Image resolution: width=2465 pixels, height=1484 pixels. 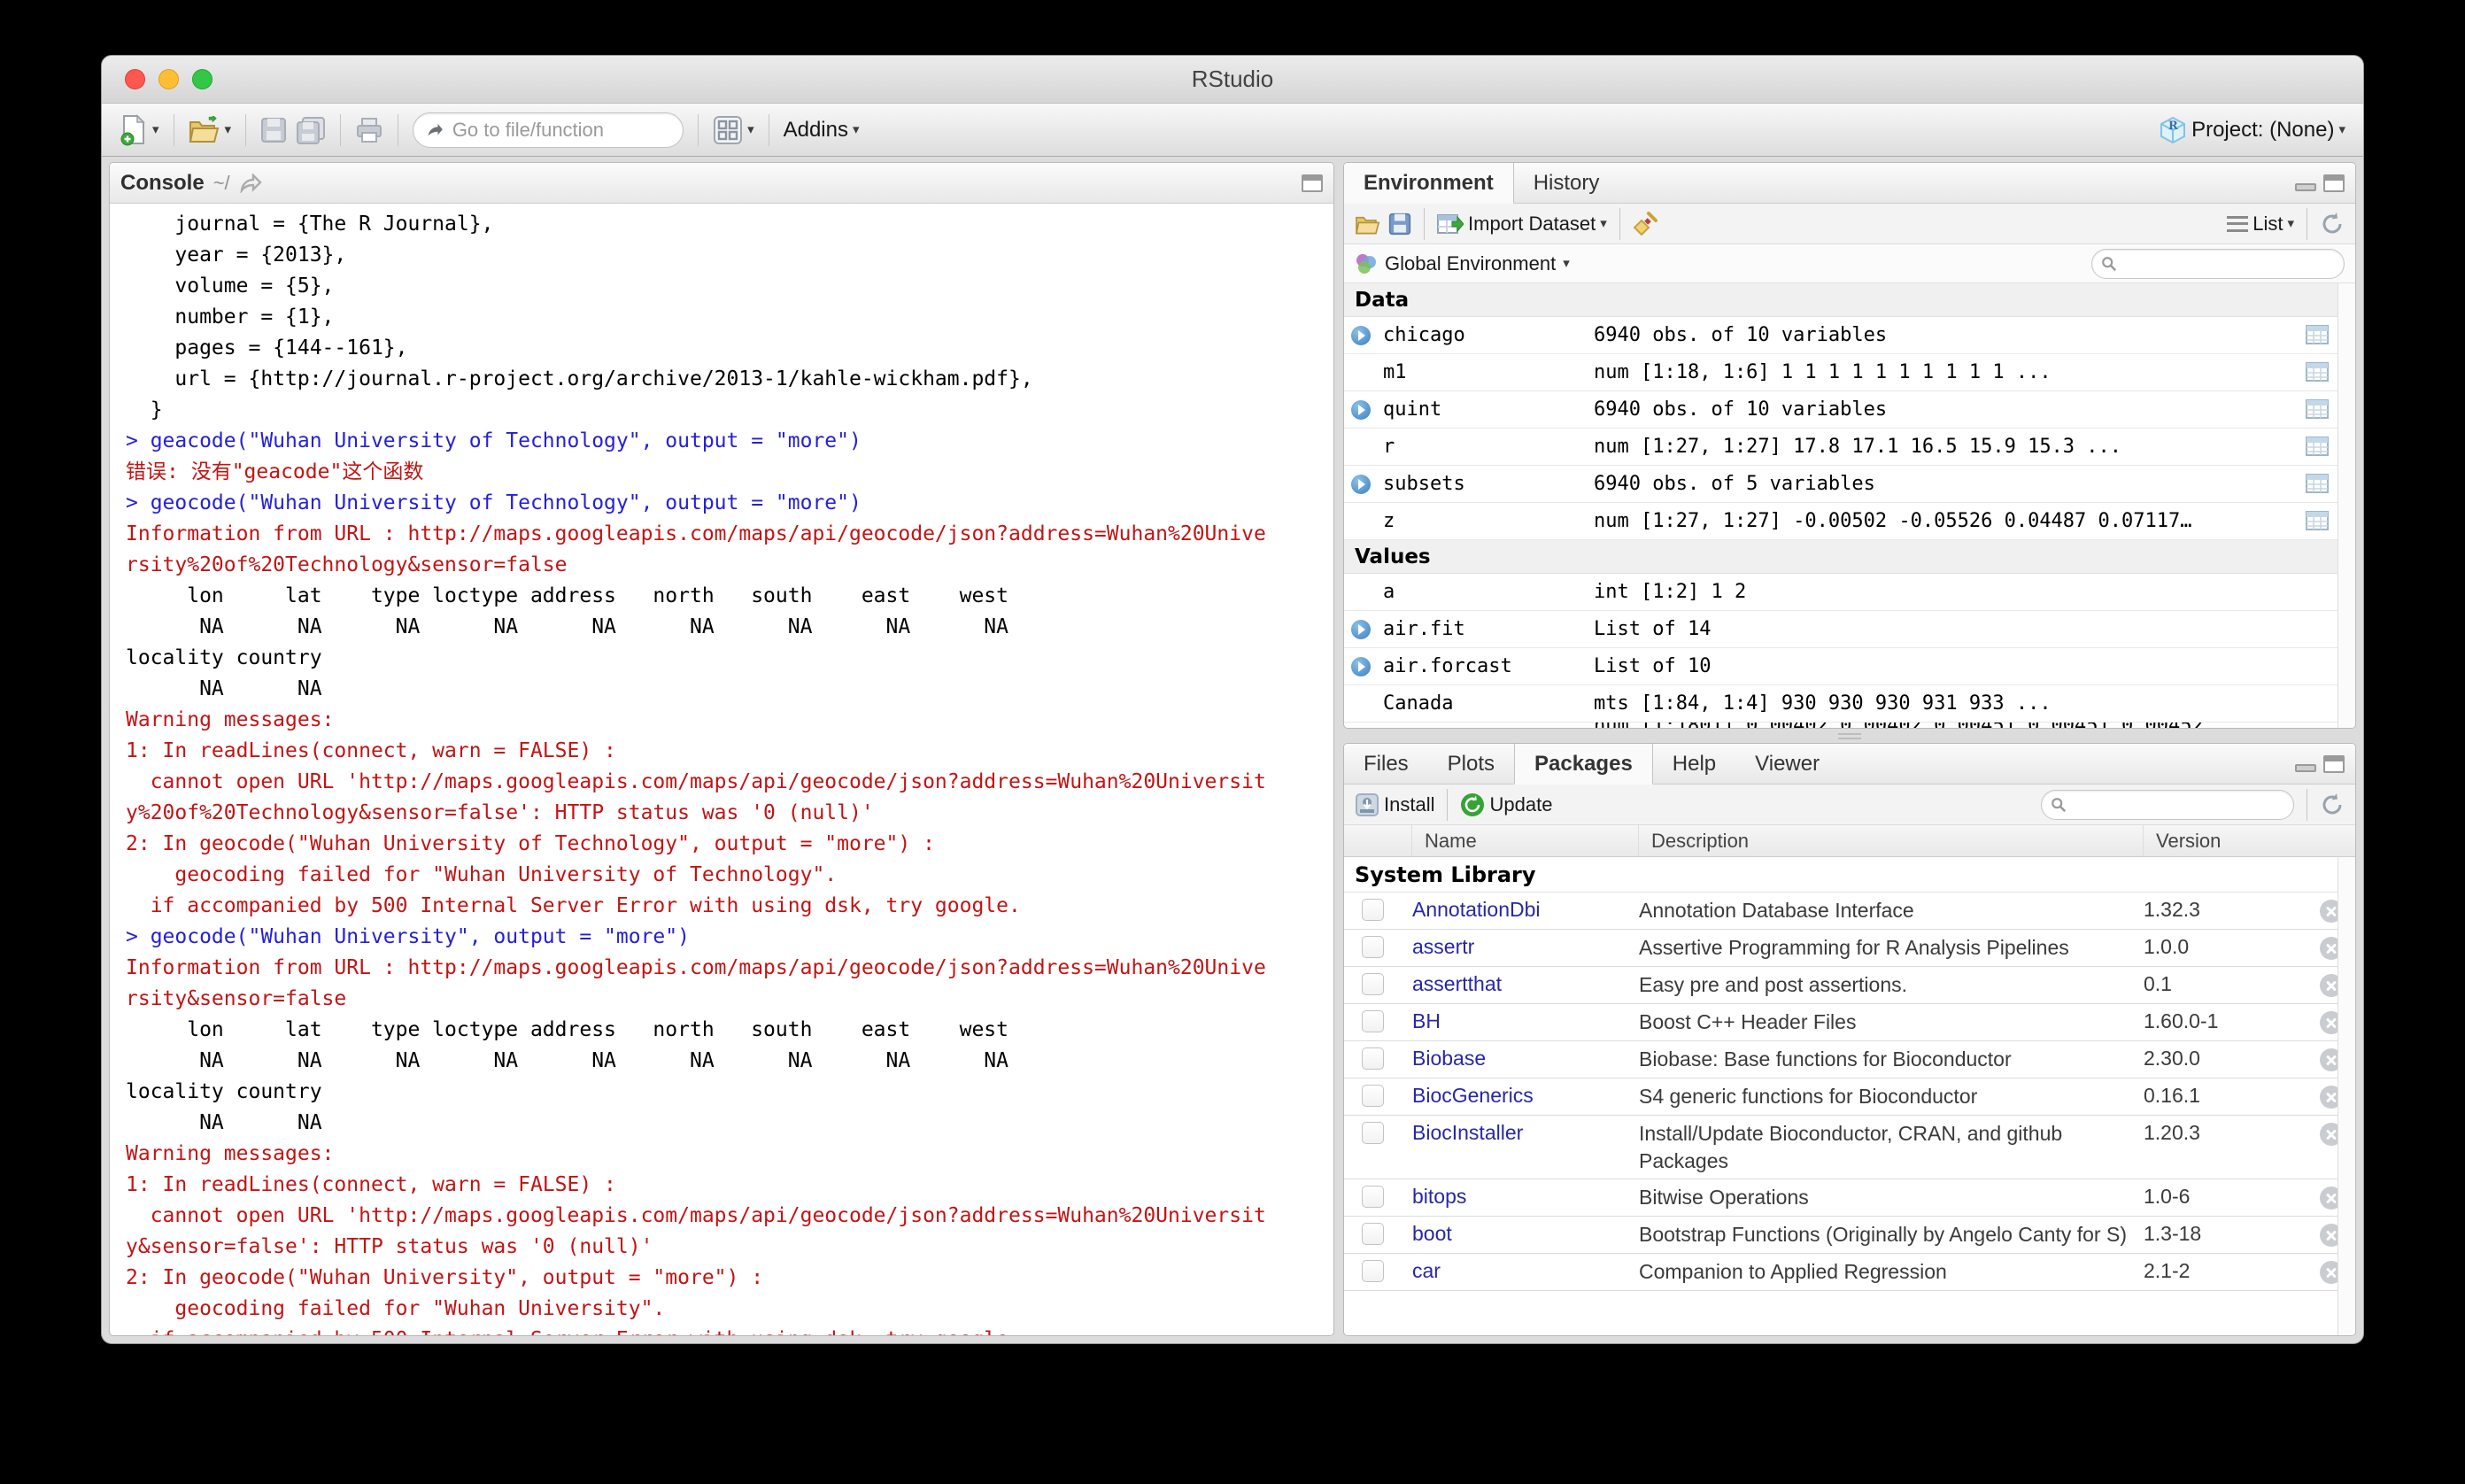 I want to click on tab-plots: Plots, so click(x=1471, y=764).